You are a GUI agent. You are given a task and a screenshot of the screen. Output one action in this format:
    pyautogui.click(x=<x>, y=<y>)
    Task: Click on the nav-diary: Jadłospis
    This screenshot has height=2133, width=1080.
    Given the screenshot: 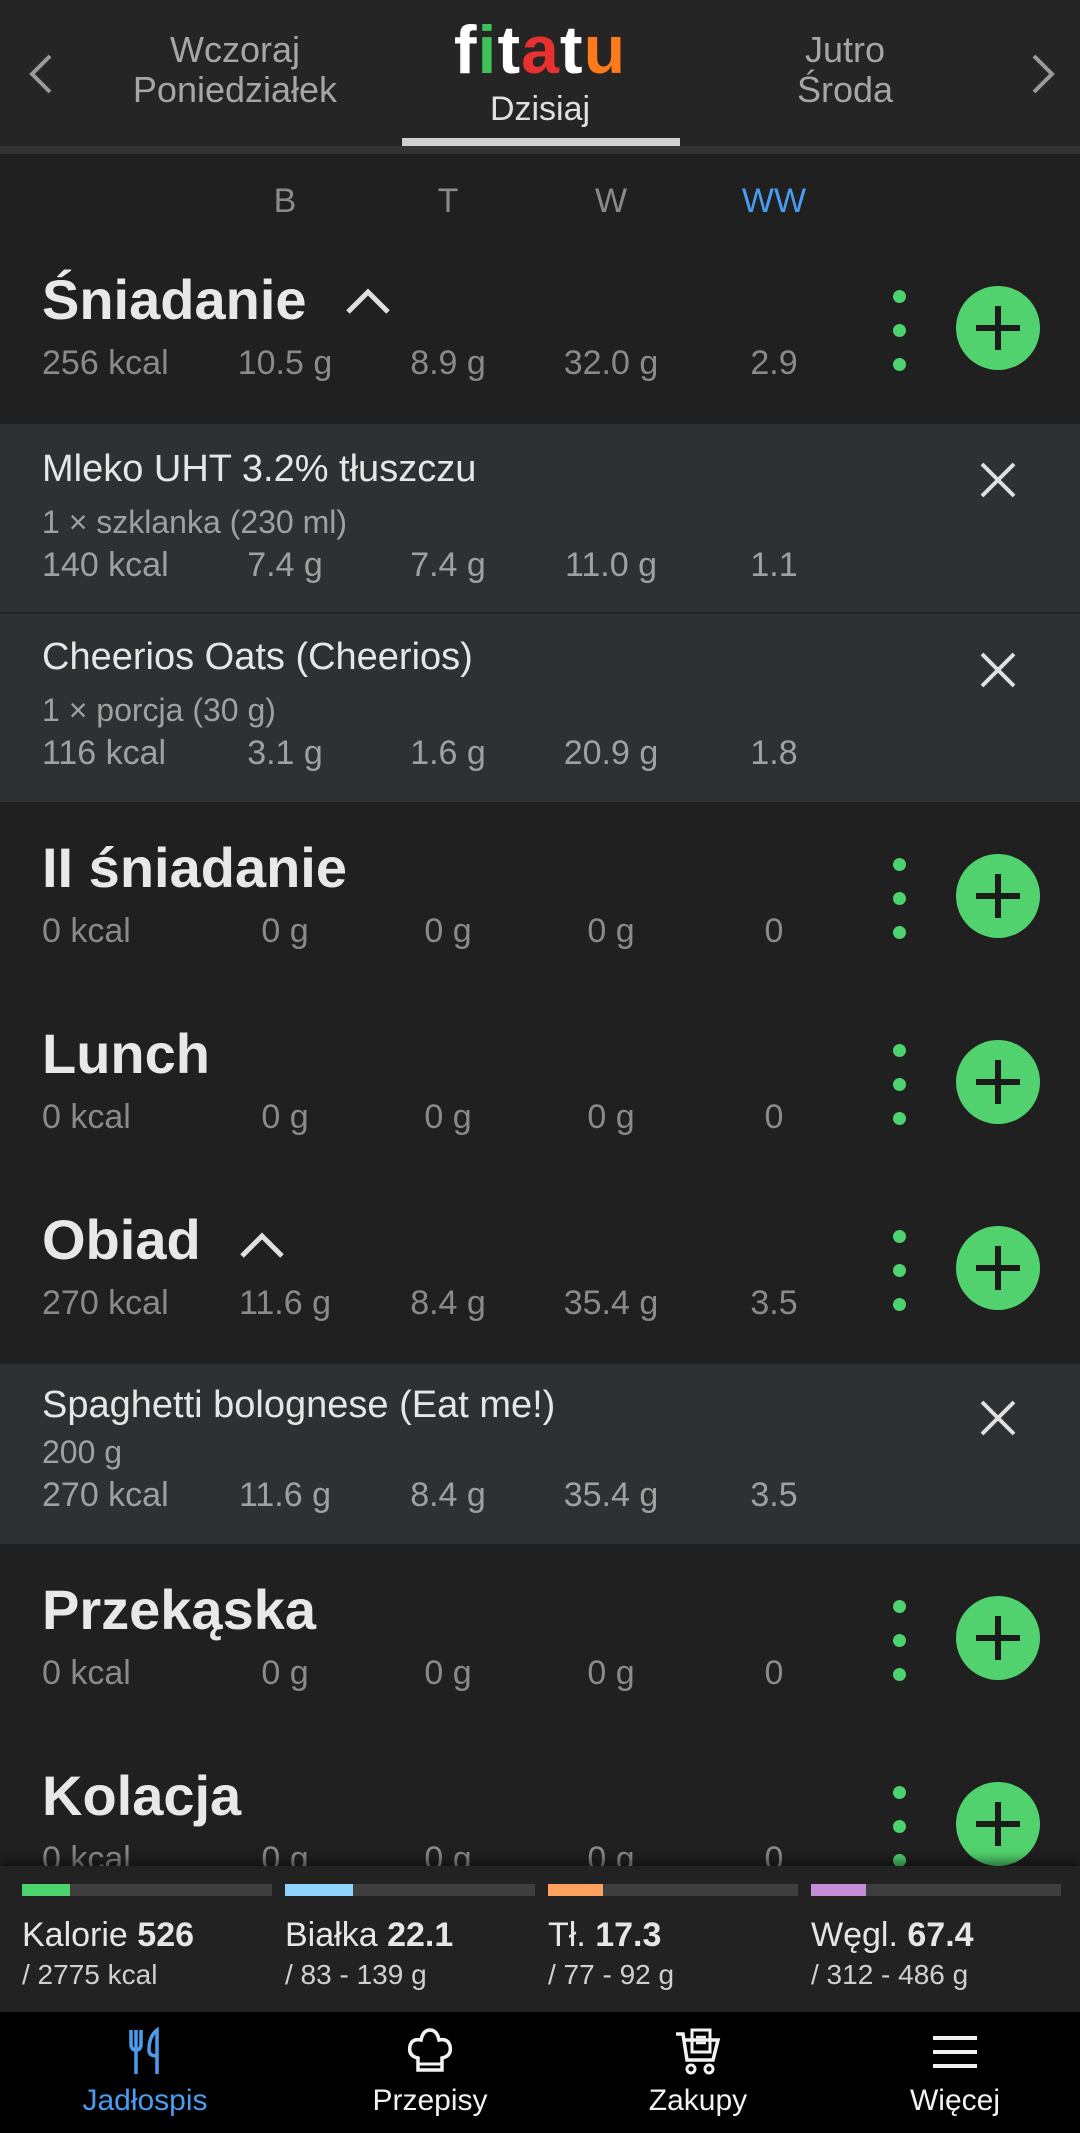 What is the action you would take?
    pyautogui.click(x=145, y=2072)
    